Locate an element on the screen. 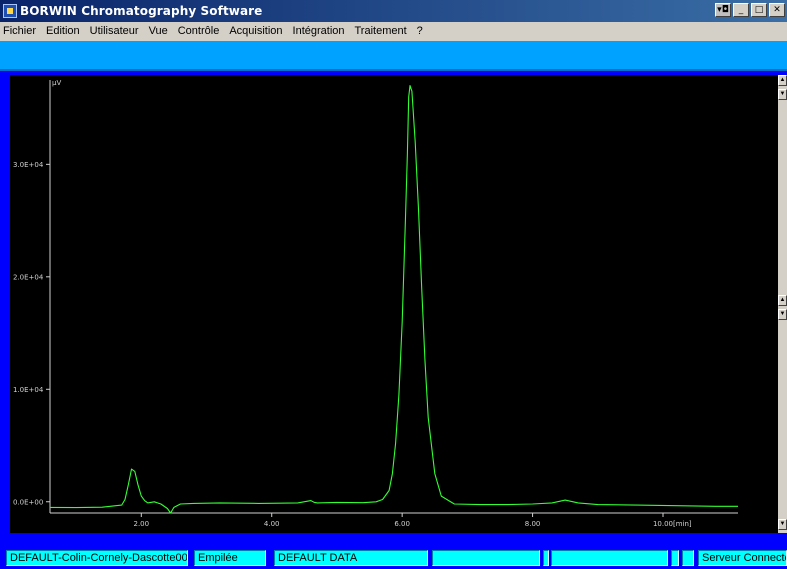  chromatograph-app-icon is located at coordinates (10, 11).